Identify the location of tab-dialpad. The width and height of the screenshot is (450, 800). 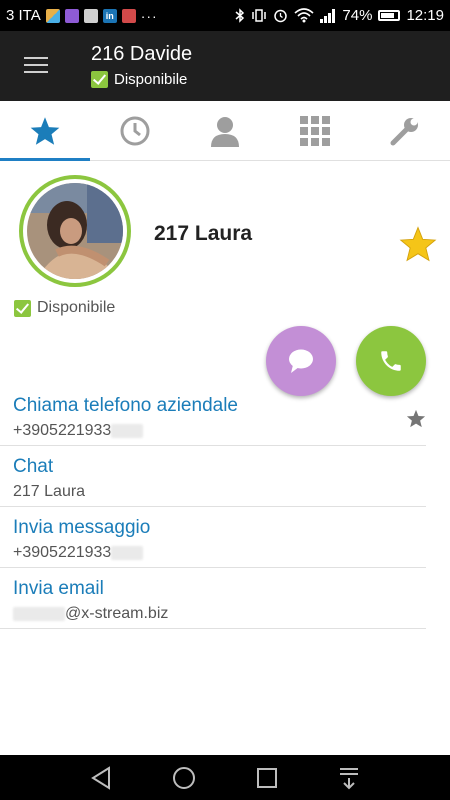
(315, 130).